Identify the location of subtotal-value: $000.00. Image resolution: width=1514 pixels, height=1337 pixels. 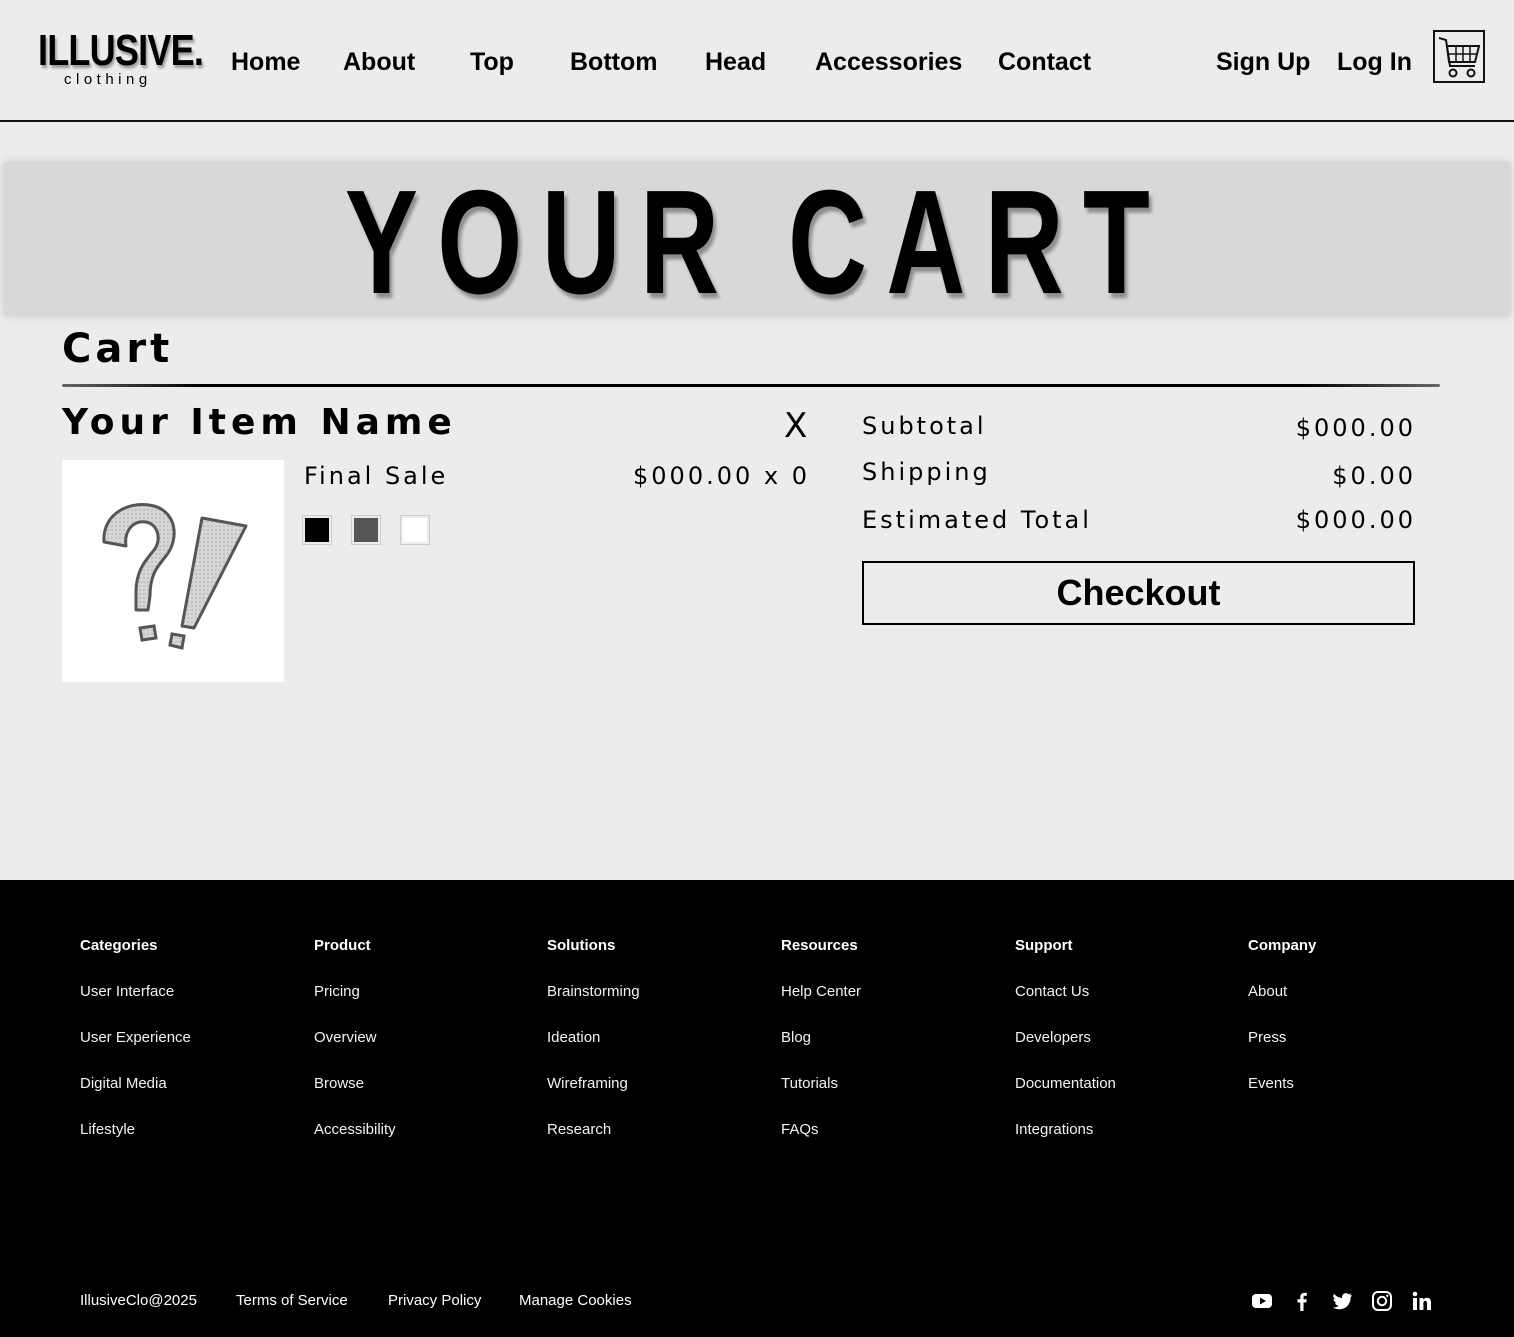
(1355, 428).